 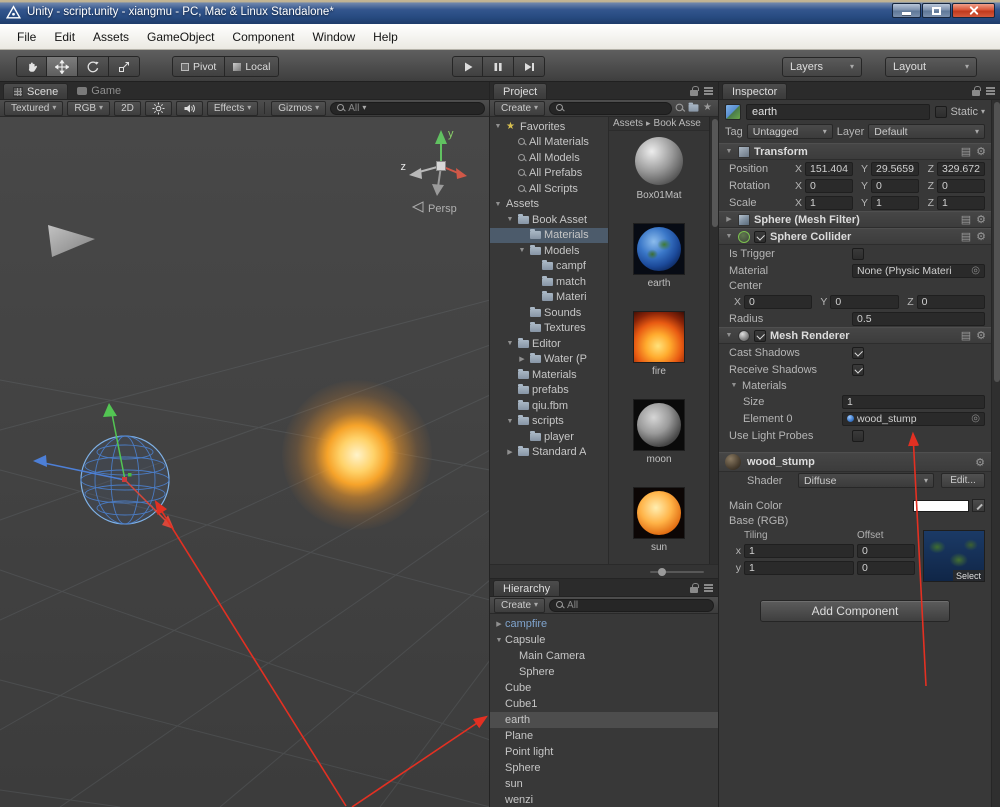 I want to click on color-picker-icon, so click(x=978, y=505).